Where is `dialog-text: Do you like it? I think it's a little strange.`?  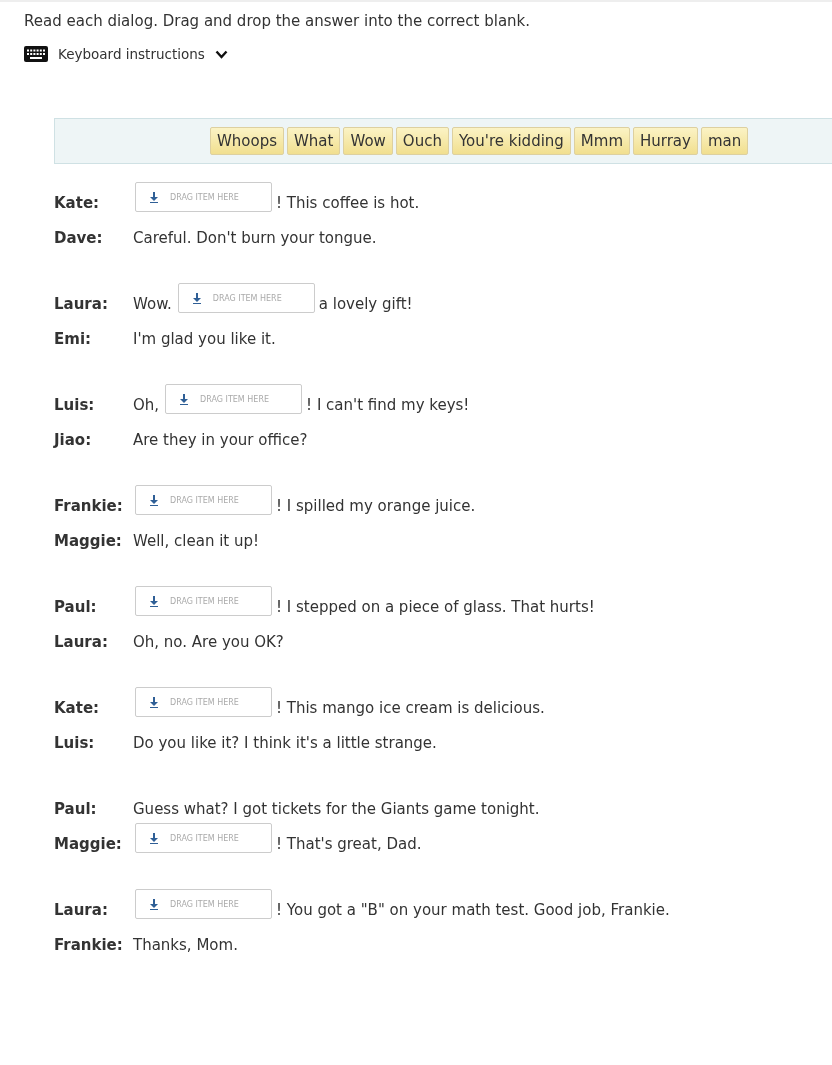 dialog-text: Do you like it? I think it's a little strange. is located at coordinates (285, 743).